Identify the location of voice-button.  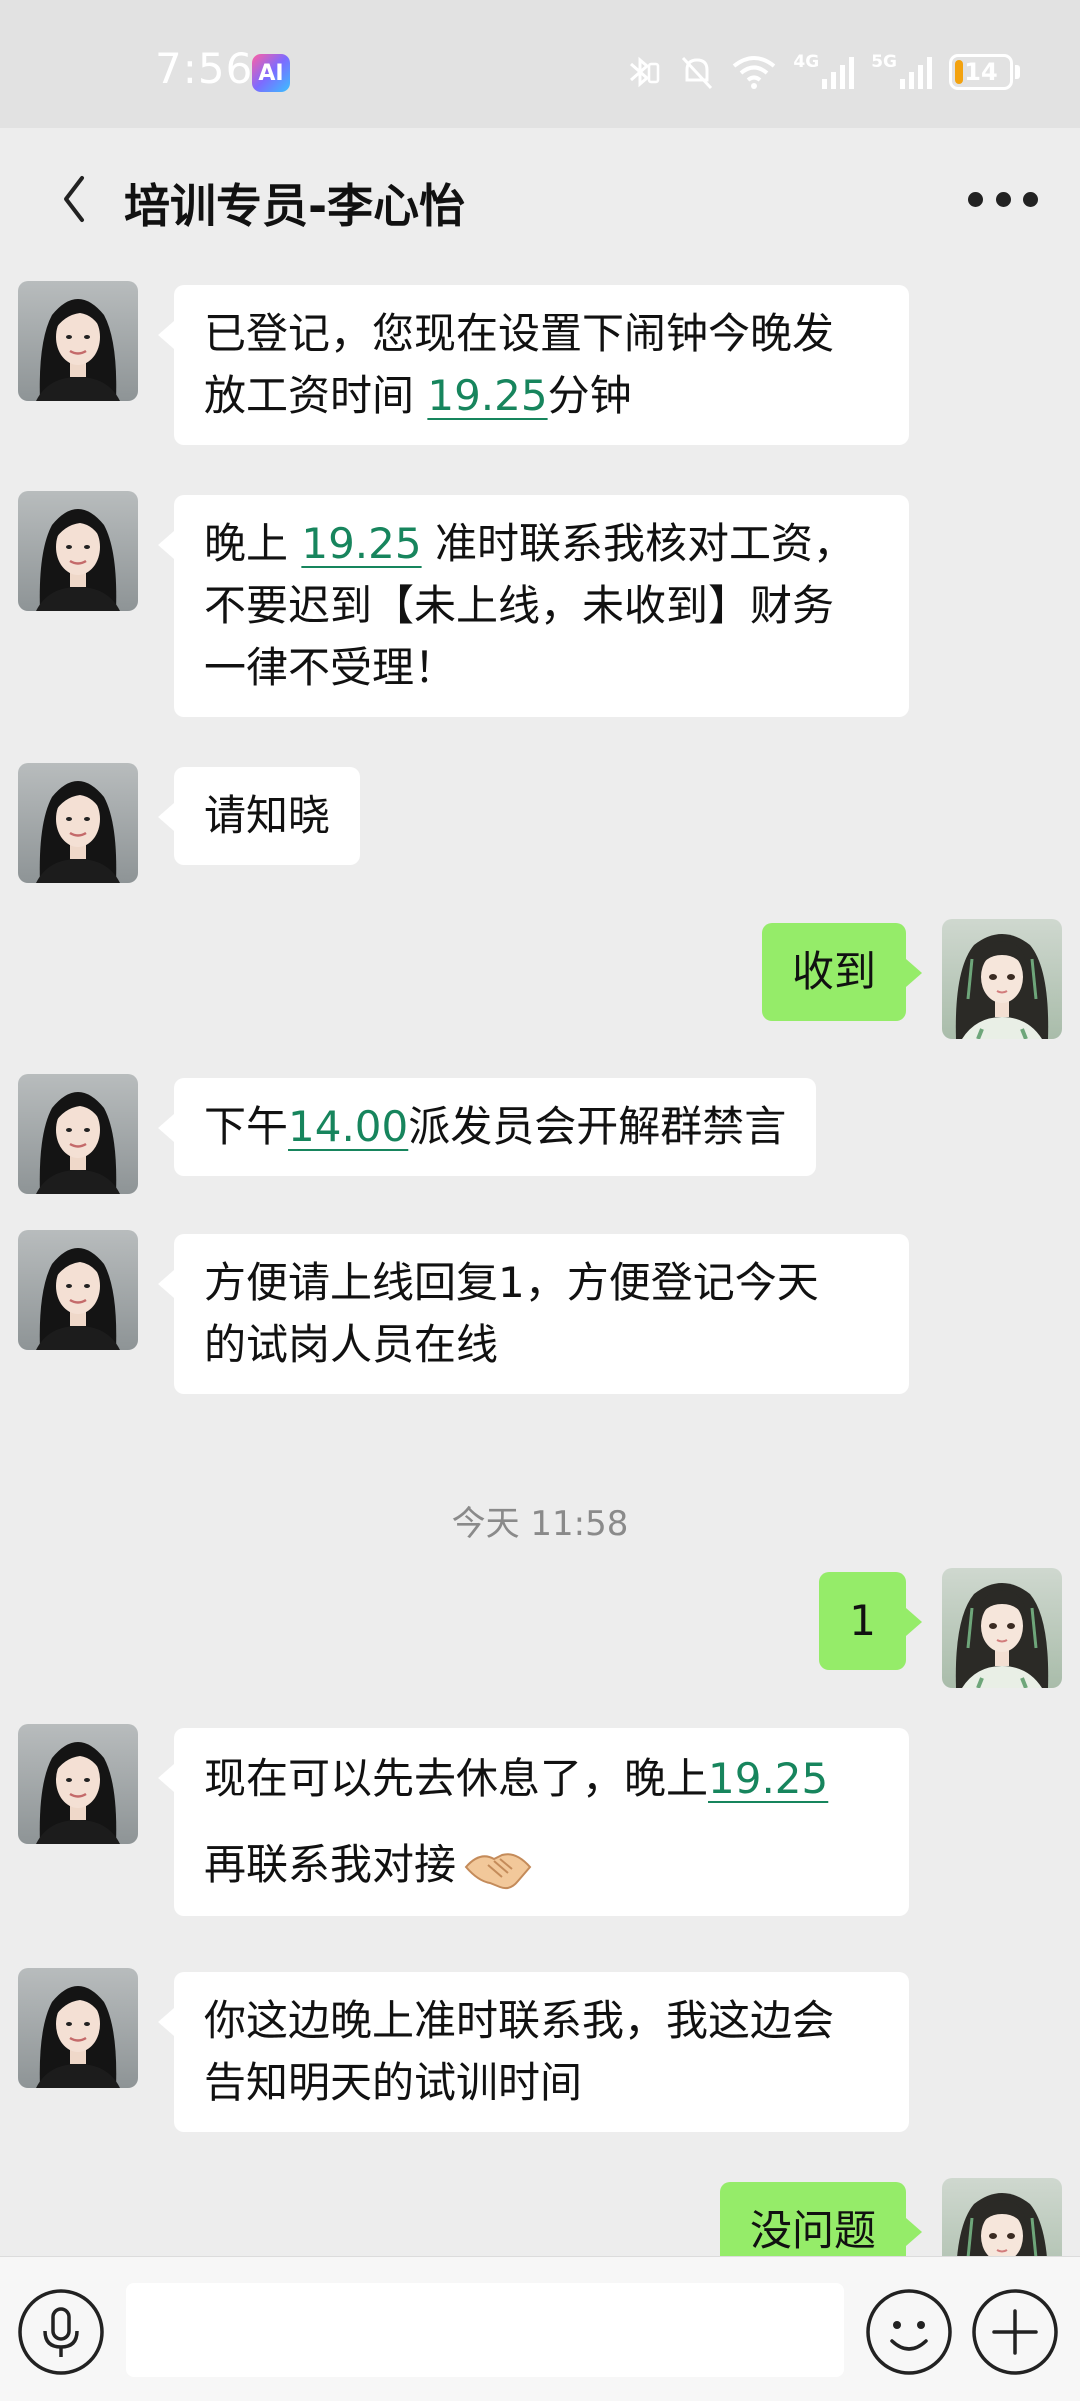
(61, 2332).